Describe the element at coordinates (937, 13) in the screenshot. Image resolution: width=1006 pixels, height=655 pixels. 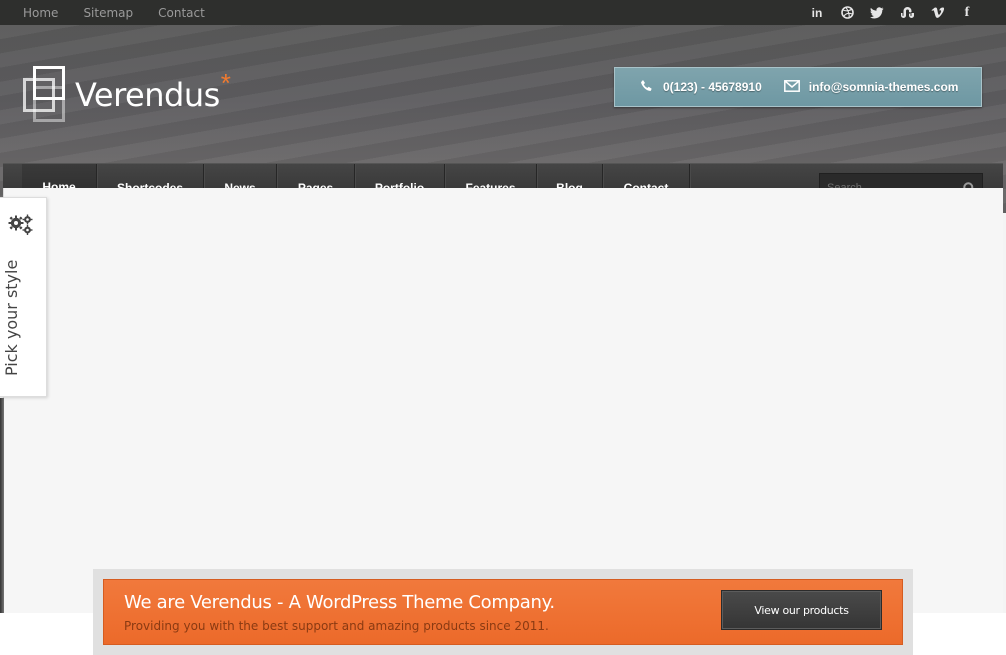
I see `vimeo-icon` at that location.